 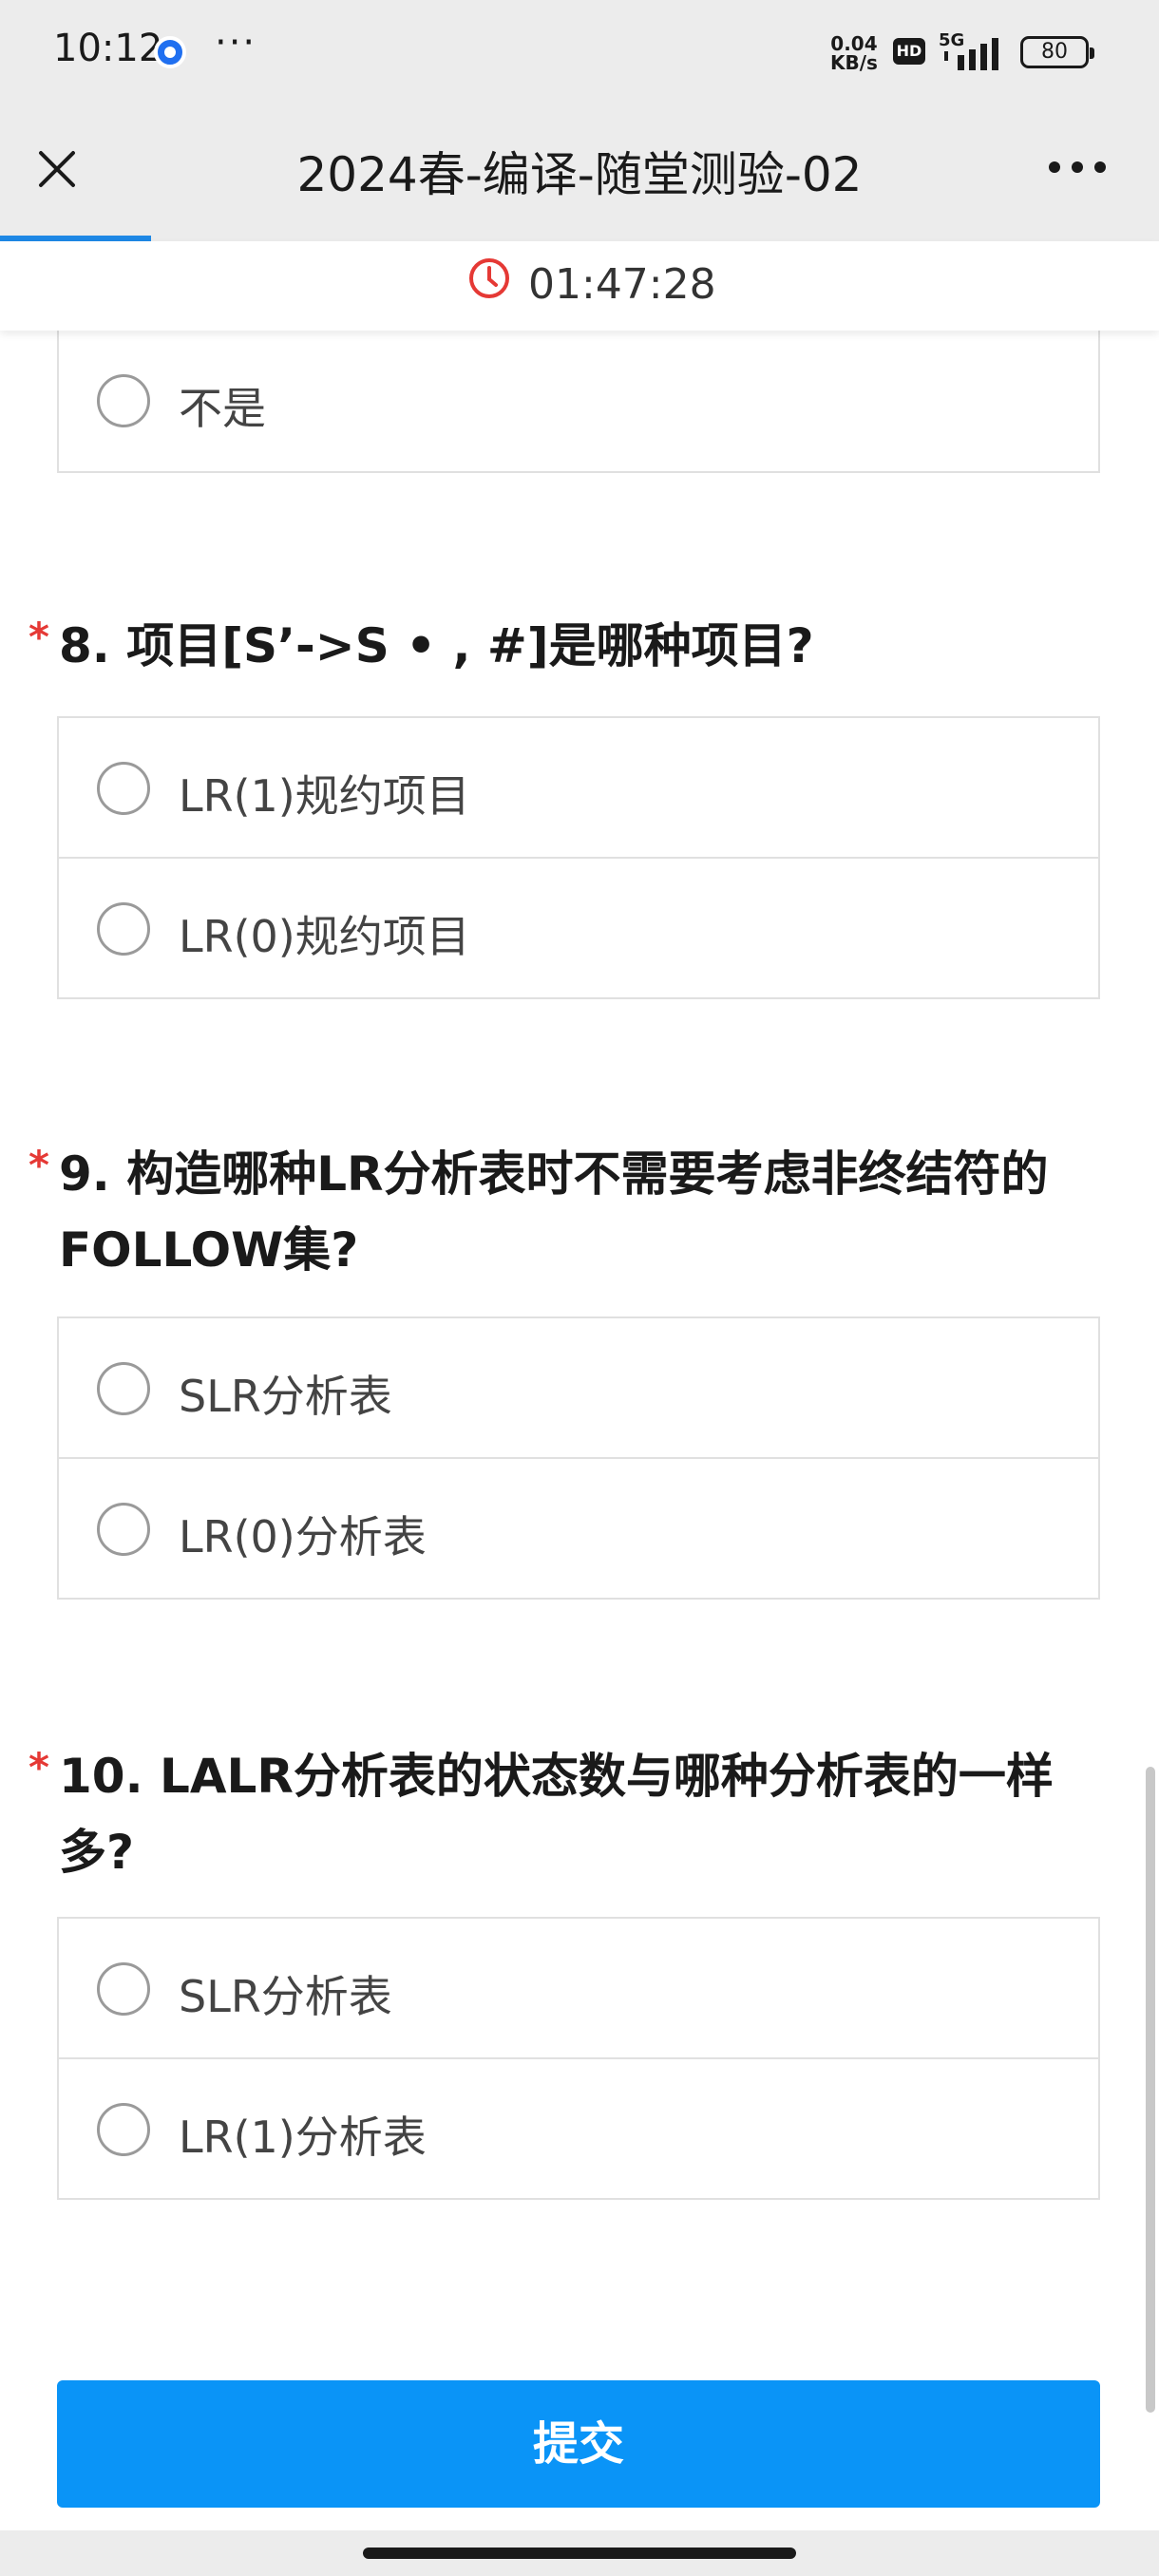 What do you see at coordinates (436, 645) in the screenshot?
I see `question-text: 8. 项目[S’->S • , #]是哪种项目?` at bounding box center [436, 645].